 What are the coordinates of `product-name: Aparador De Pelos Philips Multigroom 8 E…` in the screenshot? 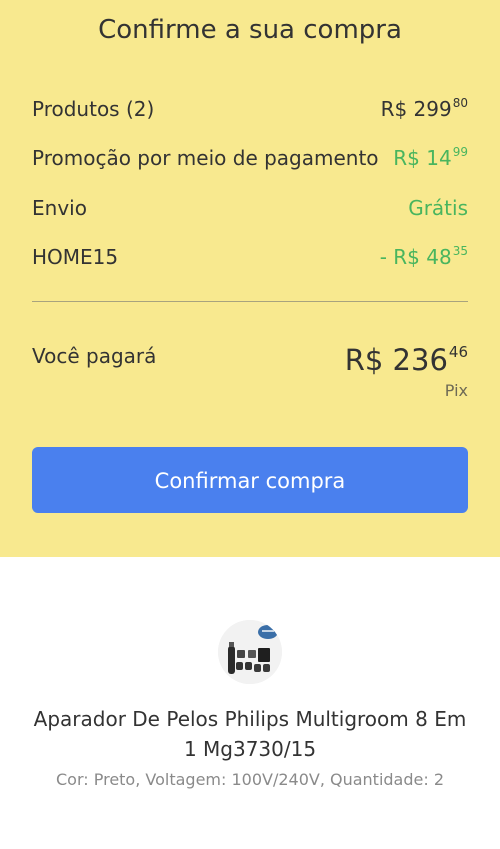 It's located at (250, 734).